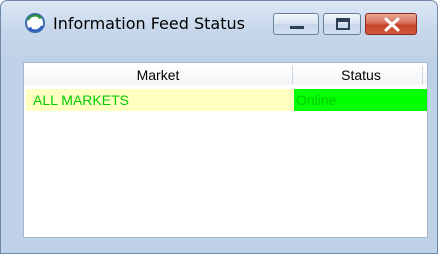 The height and width of the screenshot is (254, 438). Describe the element at coordinates (361, 74) in the screenshot. I see `column-header-status: Status` at that location.